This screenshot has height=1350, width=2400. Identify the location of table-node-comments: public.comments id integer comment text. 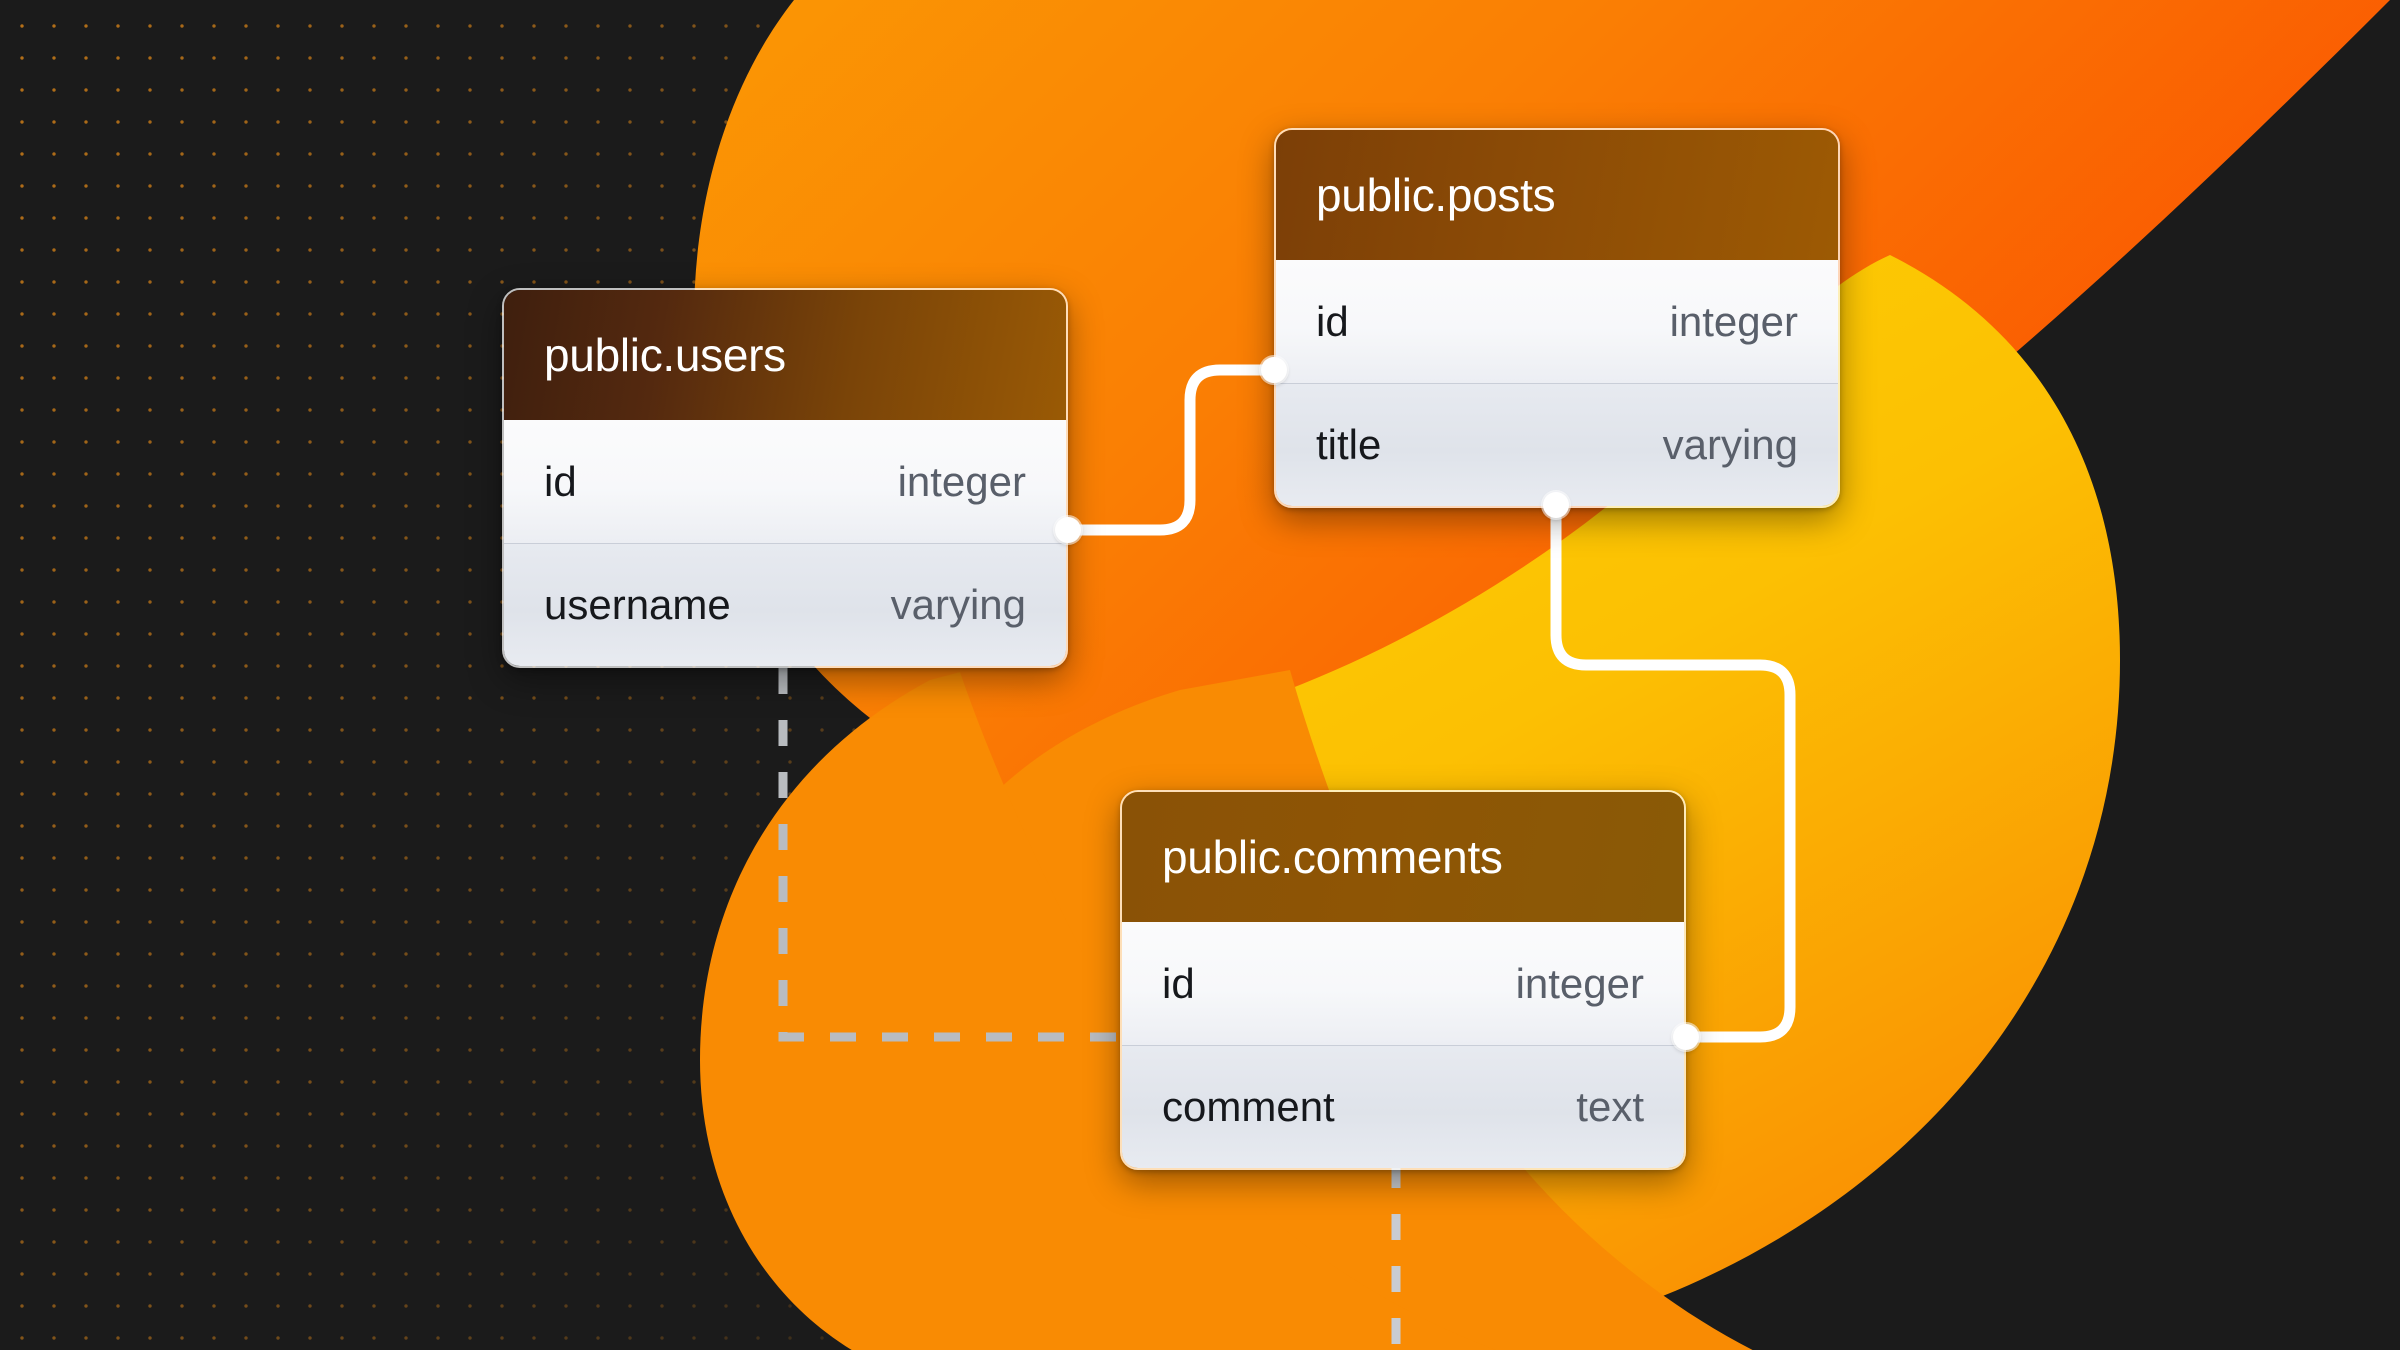
(1403, 980).